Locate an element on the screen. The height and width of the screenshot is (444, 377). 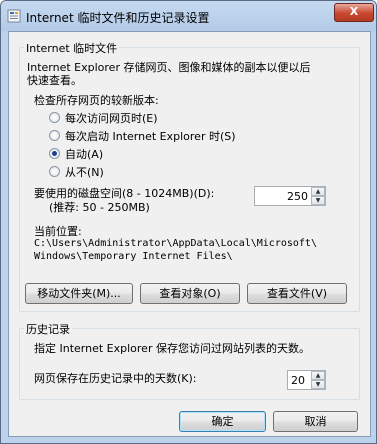
history-days-stepper: ▲ ▼ is located at coordinates (306, 380).